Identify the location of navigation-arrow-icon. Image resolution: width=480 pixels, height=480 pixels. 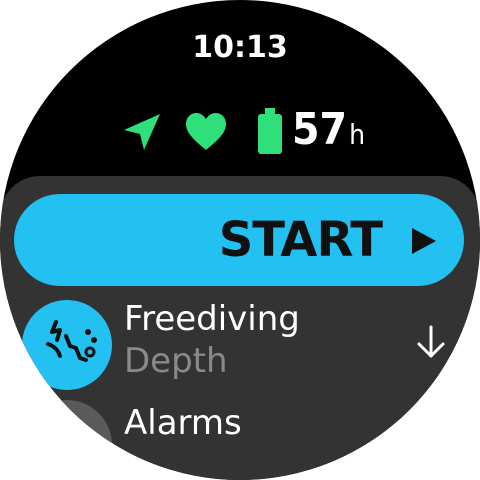
(142, 132).